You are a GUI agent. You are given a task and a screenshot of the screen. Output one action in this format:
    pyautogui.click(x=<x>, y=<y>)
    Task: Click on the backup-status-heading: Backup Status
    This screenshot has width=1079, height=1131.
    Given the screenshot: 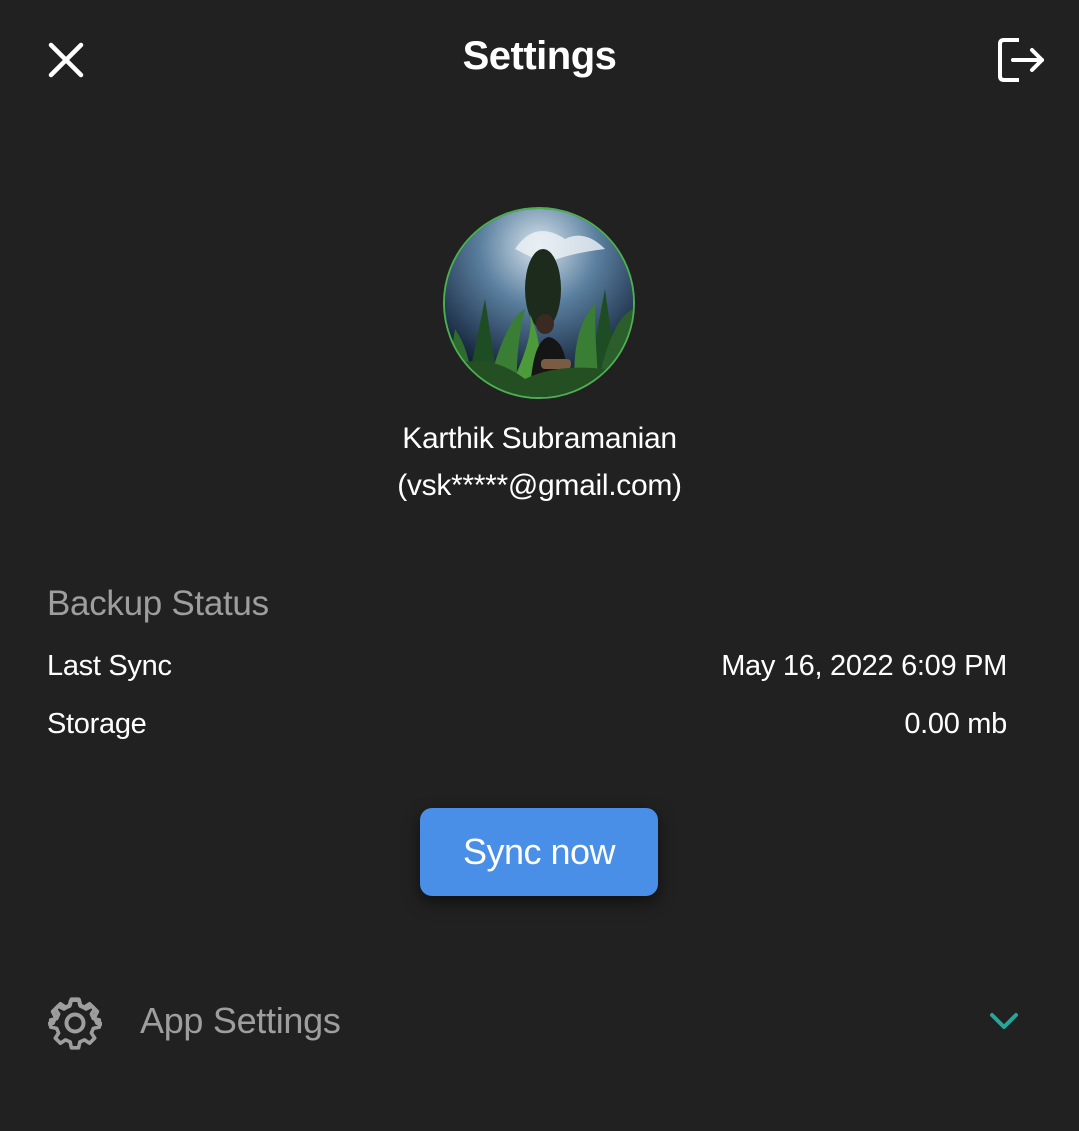 What is the action you would take?
    pyautogui.click(x=158, y=603)
    